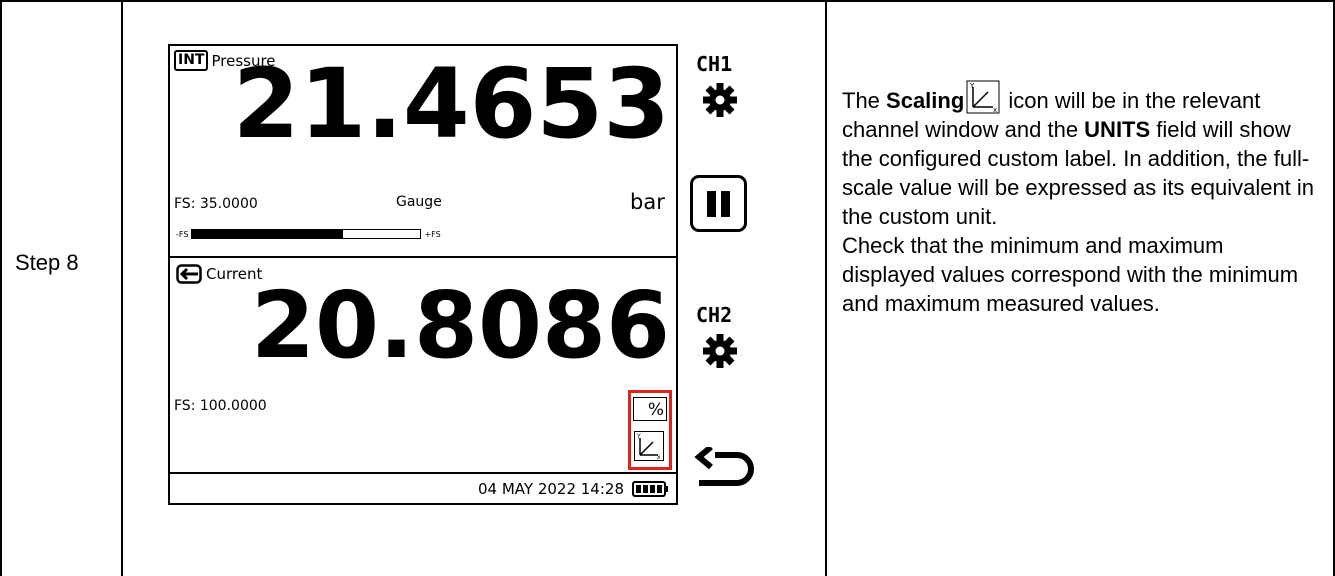 The image size is (1335, 576). What do you see at coordinates (714, 64) in the screenshot?
I see `ch1-label: CH1` at bounding box center [714, 64].